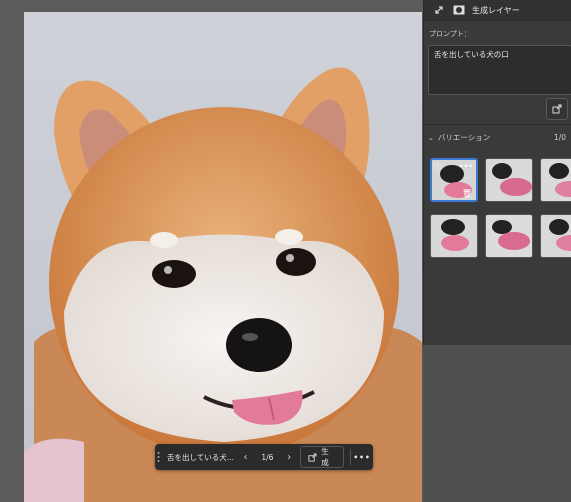 This screenshot has height=502, width=571. What do you see at coordinates (431, 137) in the screenshot?
I see `chevron-down-icon: ⌄` at bounding box center [431, 137].